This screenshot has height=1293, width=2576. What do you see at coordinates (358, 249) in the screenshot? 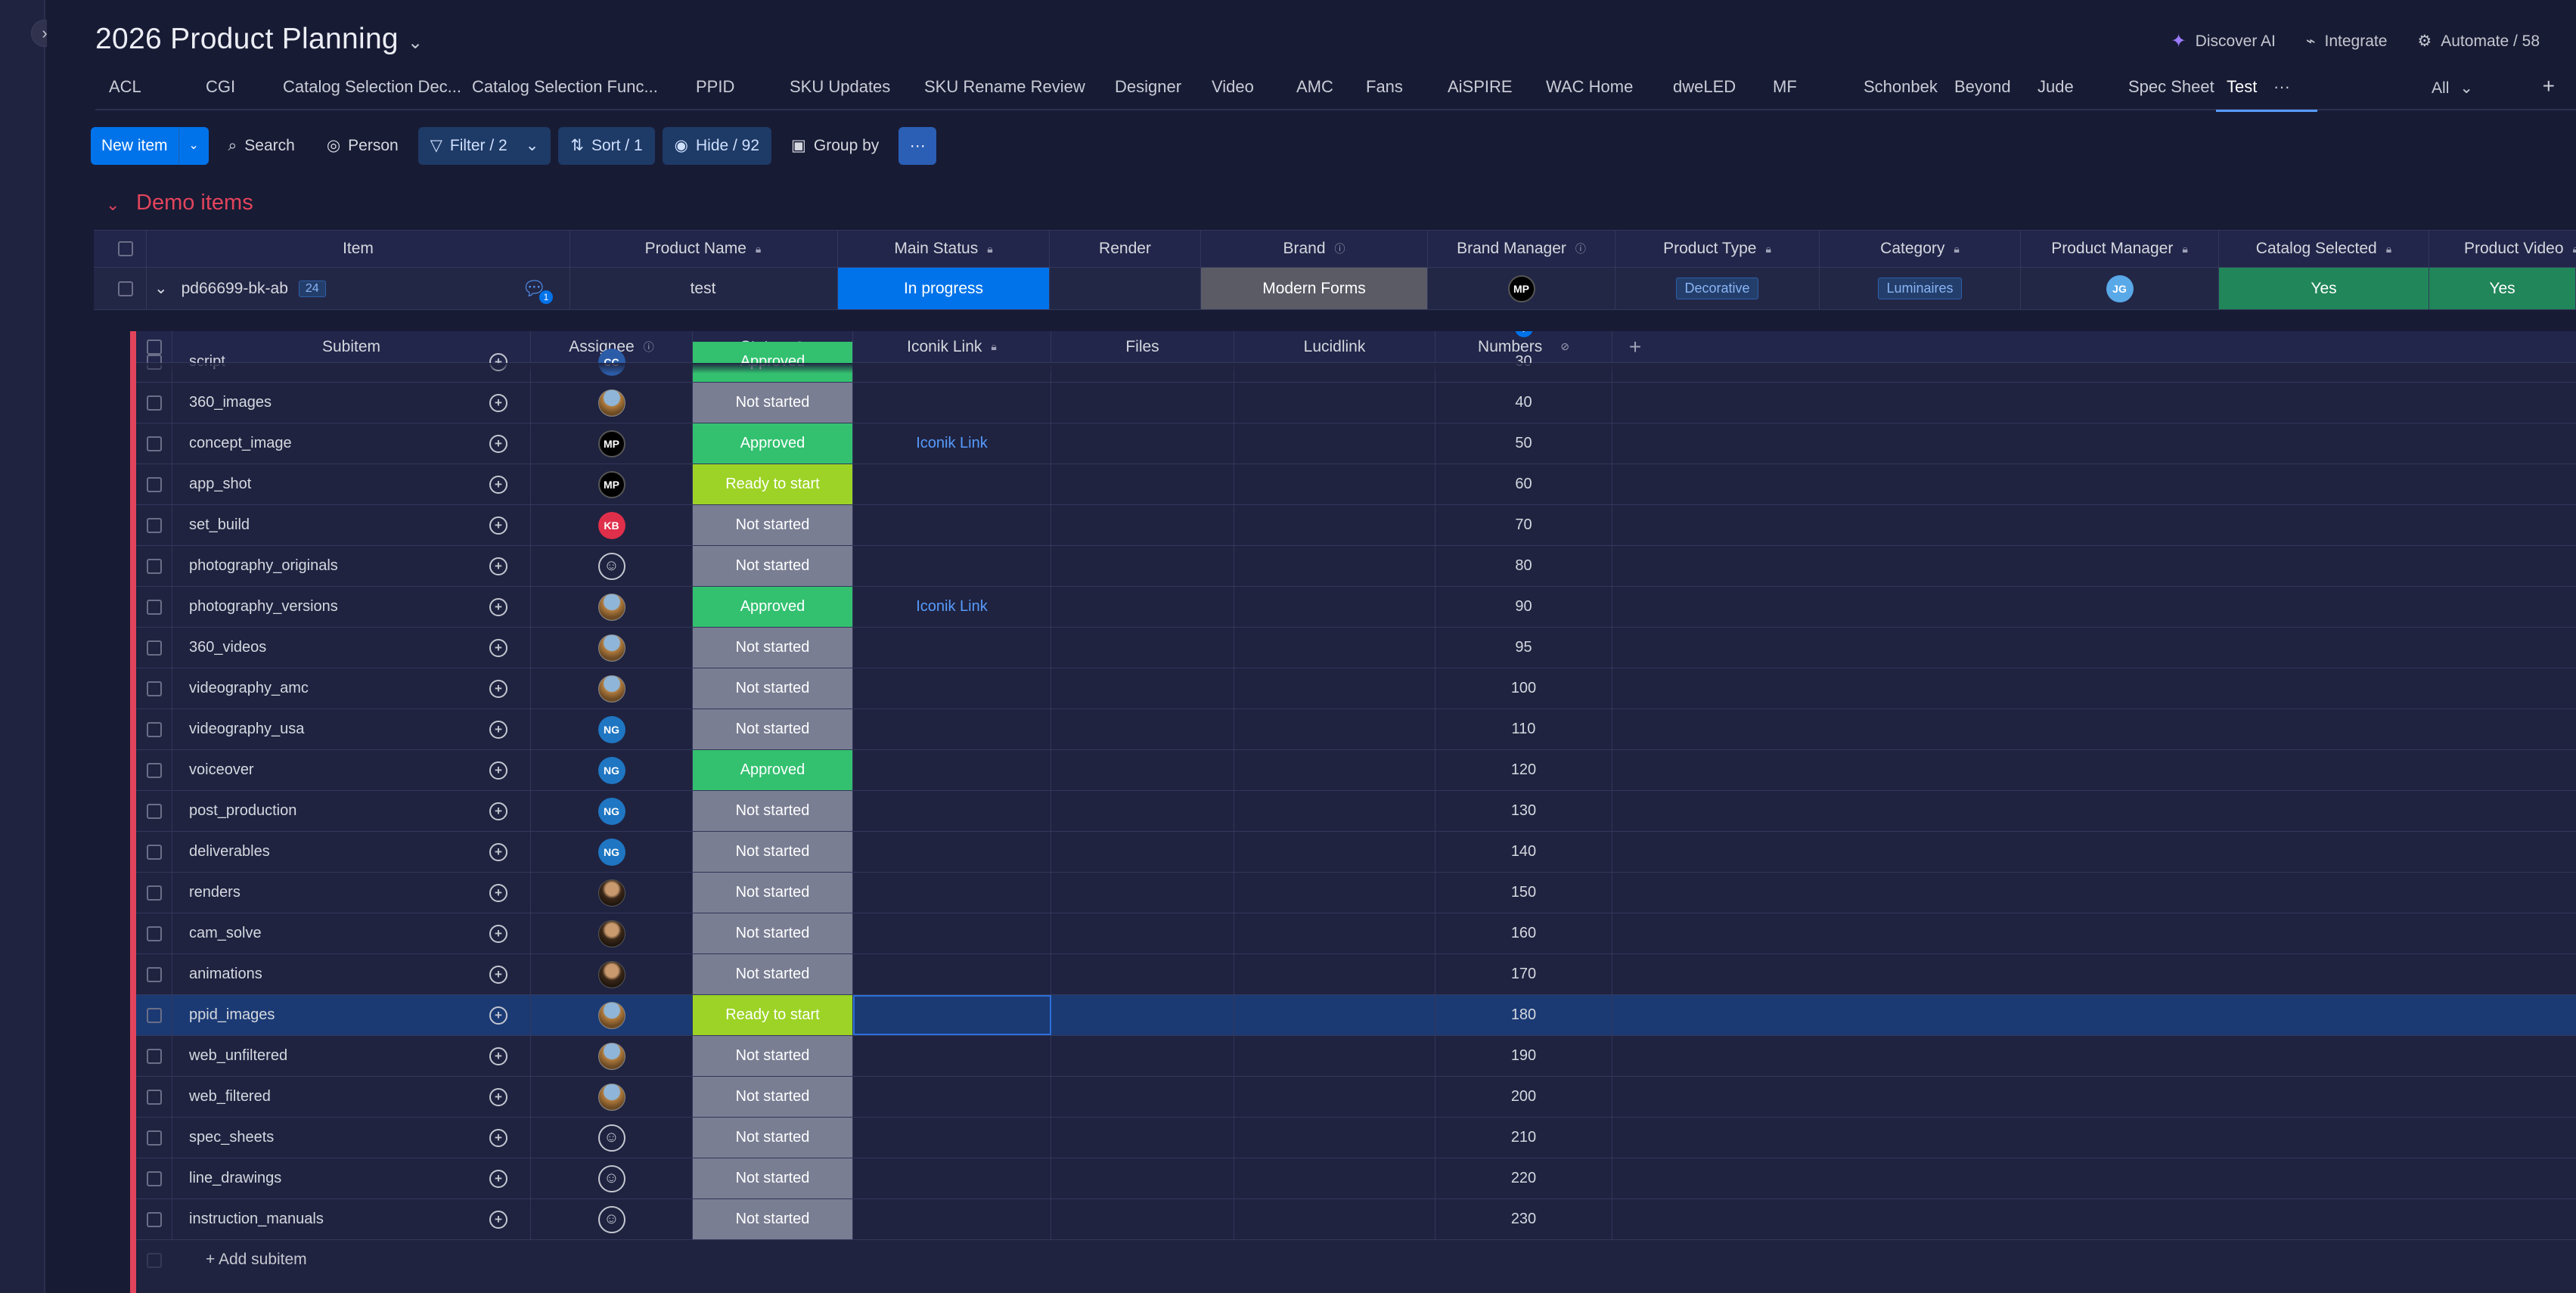
I see `column-header-item: Item` at bounding box center [358, 249].